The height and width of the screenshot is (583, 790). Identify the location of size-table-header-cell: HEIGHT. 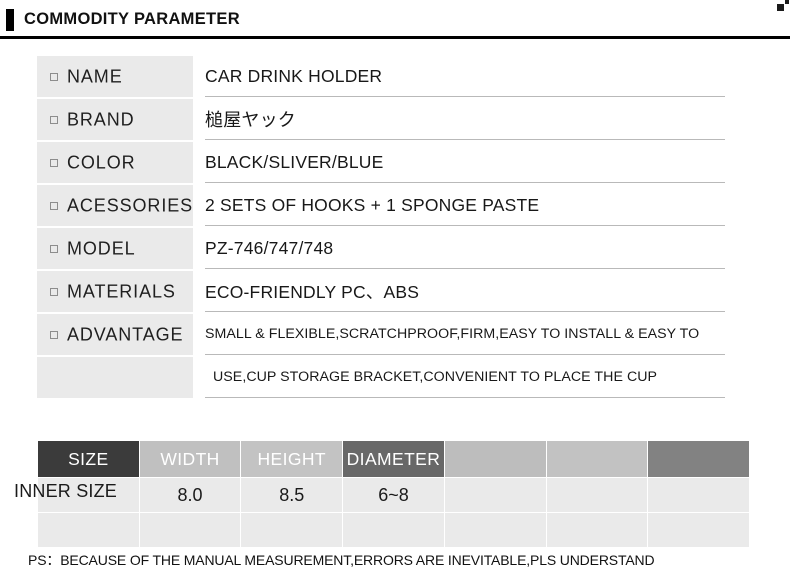
(292, 459).